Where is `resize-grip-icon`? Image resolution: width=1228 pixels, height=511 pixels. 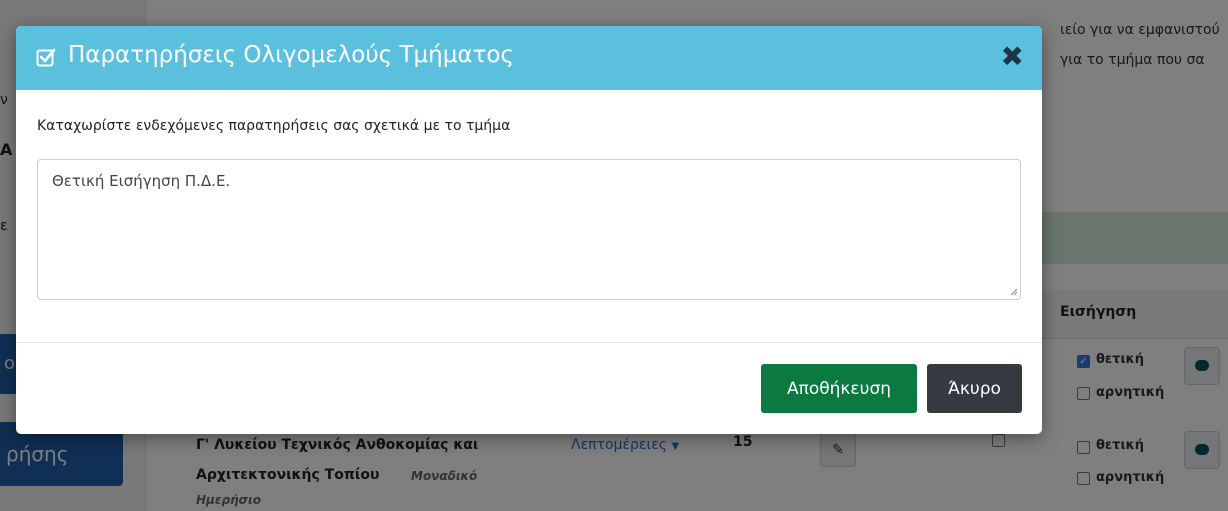
resize-grip-icon is located at coordinates (1013, 291).